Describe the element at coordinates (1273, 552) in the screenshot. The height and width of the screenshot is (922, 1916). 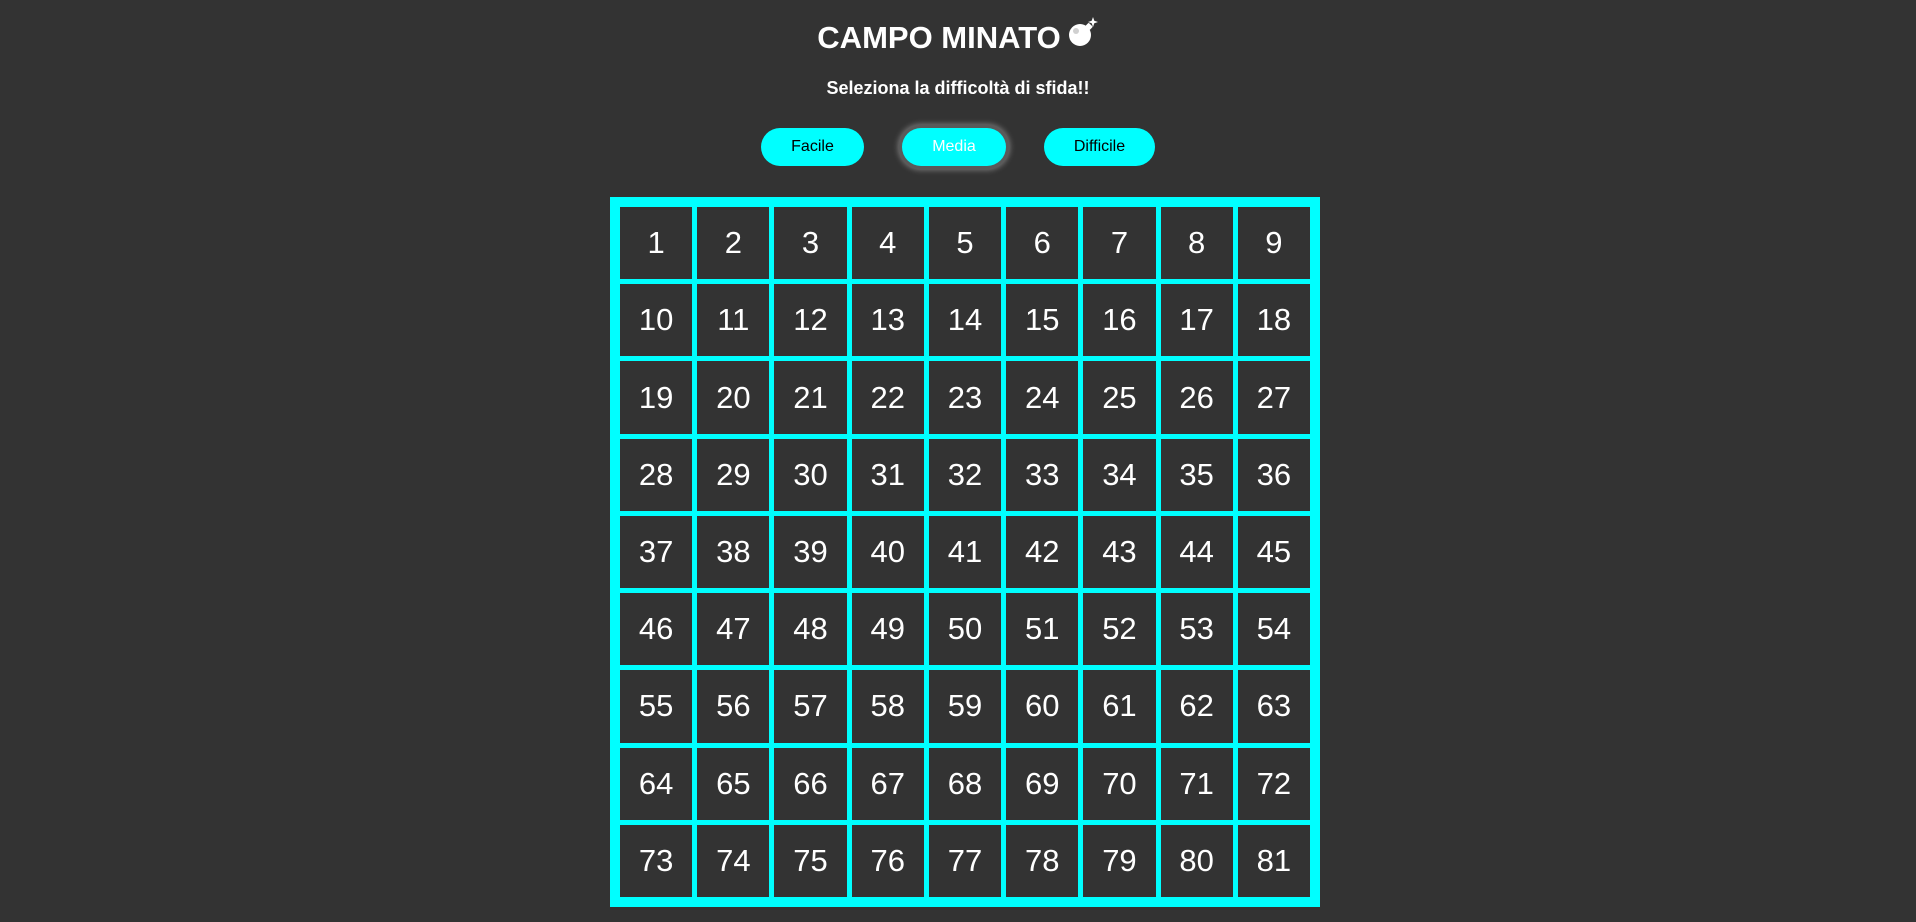
I see `board-cell: 45` at that location.